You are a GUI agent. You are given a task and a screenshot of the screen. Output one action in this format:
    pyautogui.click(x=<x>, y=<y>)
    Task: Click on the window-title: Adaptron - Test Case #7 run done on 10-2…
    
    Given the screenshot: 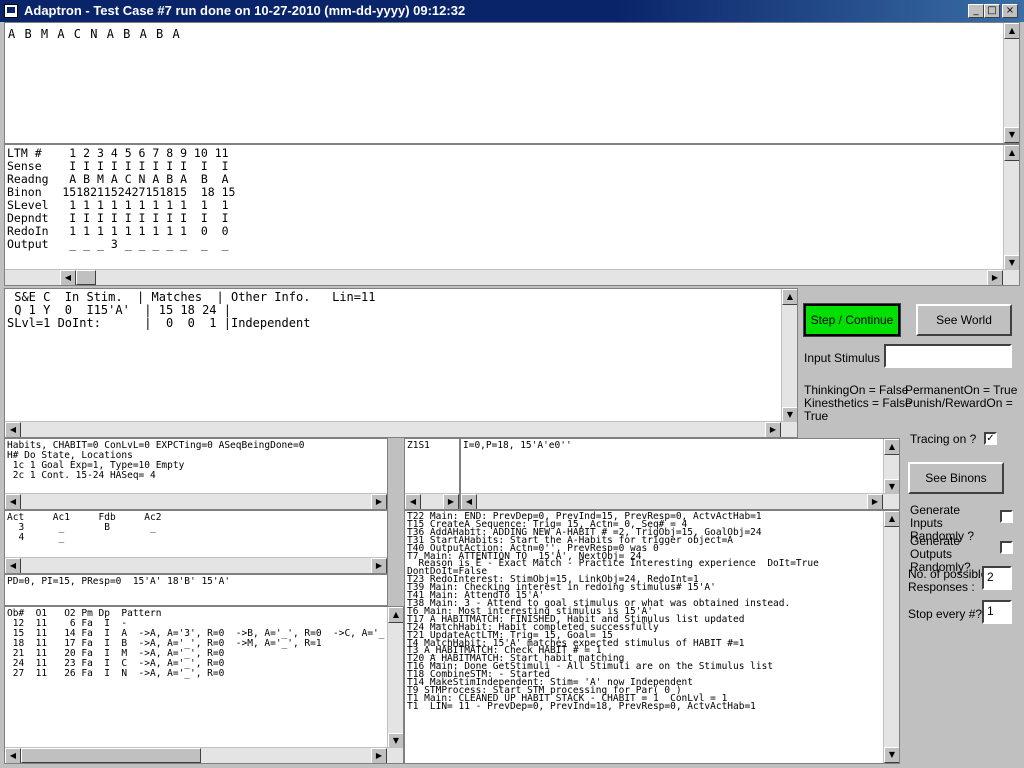 What is the action you would take?
    pyautogui.click(x=245, y=10)
    